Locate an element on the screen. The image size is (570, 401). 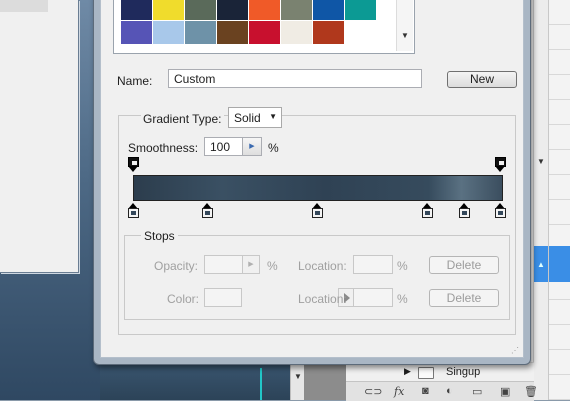
adjustment-icon: ◐ is located at coordinates (449, 391).